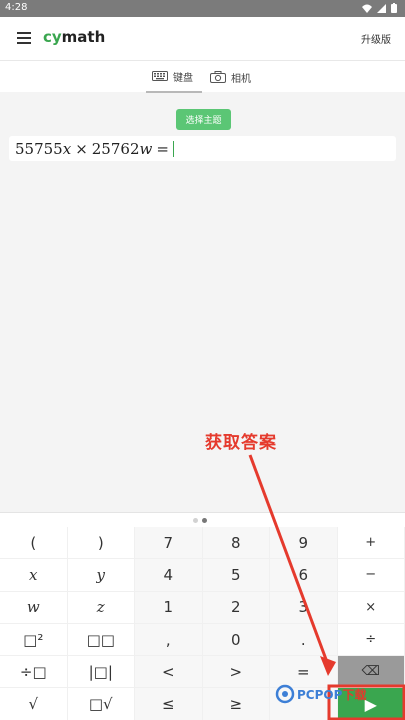  What do you see at coordinates (203, 119) in the screenshot?
I see `choose-topic-button: 选择主题` at bounding box center [203, 119].